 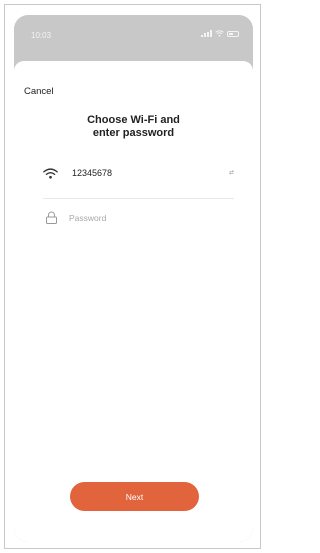 I want to click on status-bar: 10:03, so click(x=133, y=30).